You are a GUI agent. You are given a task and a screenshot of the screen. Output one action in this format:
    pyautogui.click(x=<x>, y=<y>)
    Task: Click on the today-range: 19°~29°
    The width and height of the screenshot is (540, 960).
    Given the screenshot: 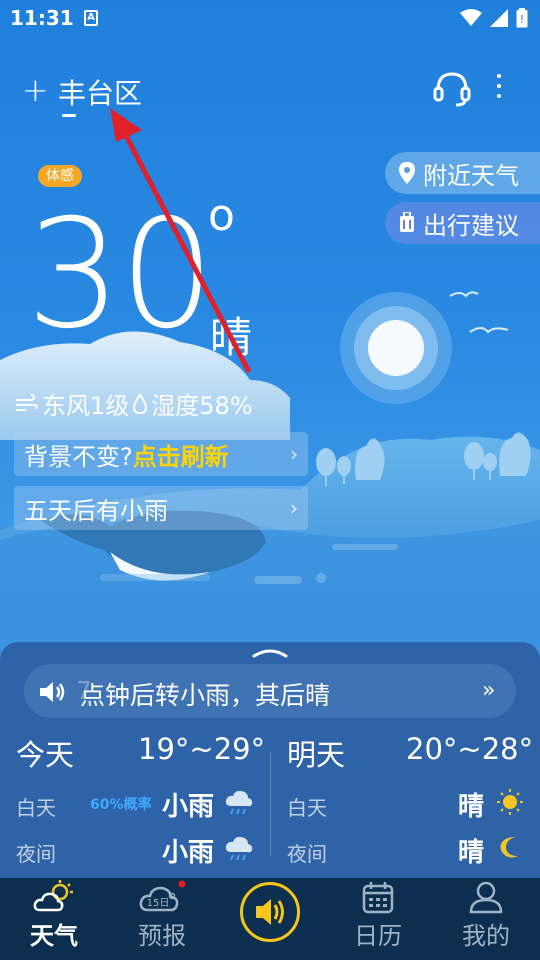 What is the action you would take?
    pyautogui.click(x=202, y=749)
    